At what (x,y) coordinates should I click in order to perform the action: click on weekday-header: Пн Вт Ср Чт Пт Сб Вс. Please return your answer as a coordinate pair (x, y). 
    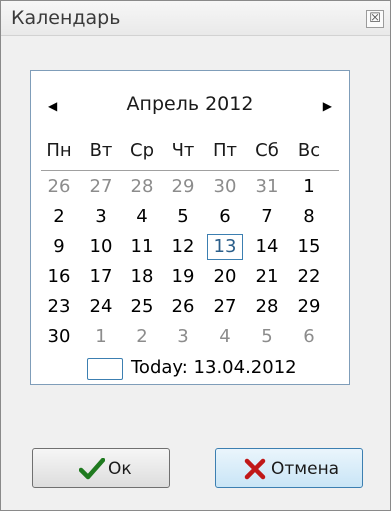
    Looking at the image, I should click on (190, 154).